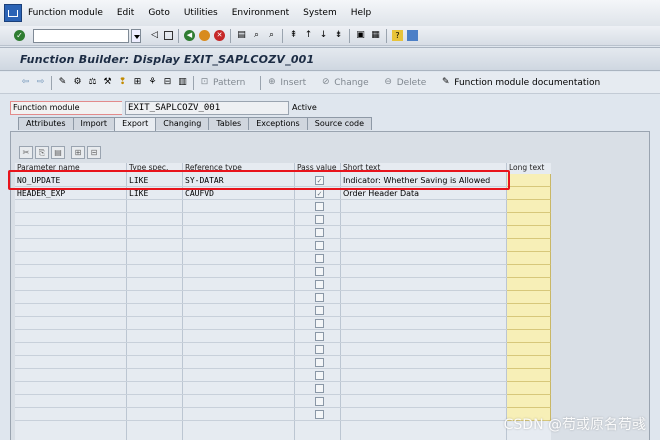 Image resolution: width=660 pixels, height=440 pixels. I want to click on delete-button: ⊖ Delete, so click(403, 82).